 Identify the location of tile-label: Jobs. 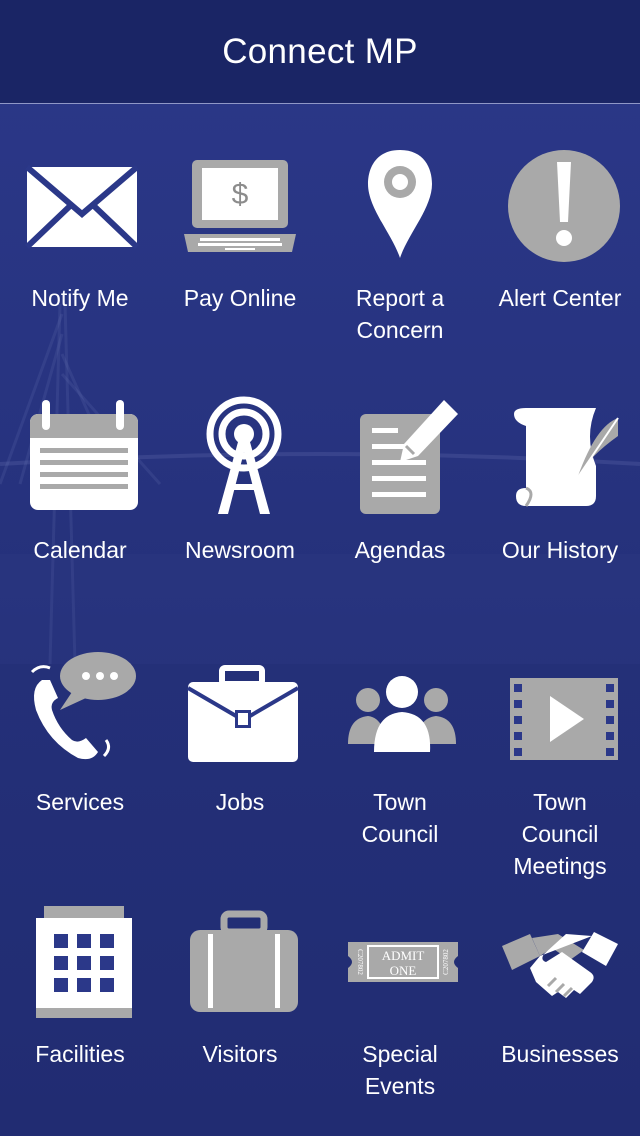
(240, 802).